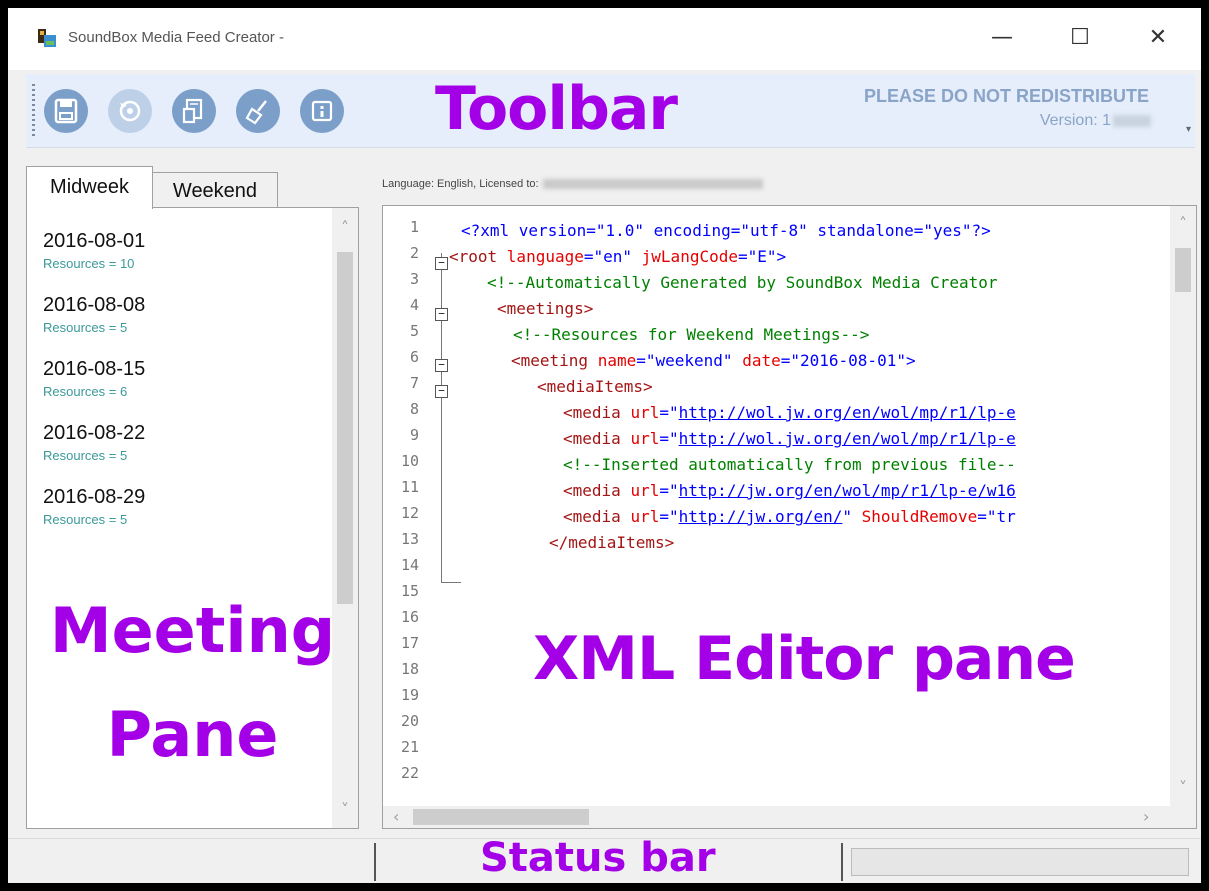 The width and height of the screenshot is (1209, 891). I want to click on progress-bar, so click(1020, 862).